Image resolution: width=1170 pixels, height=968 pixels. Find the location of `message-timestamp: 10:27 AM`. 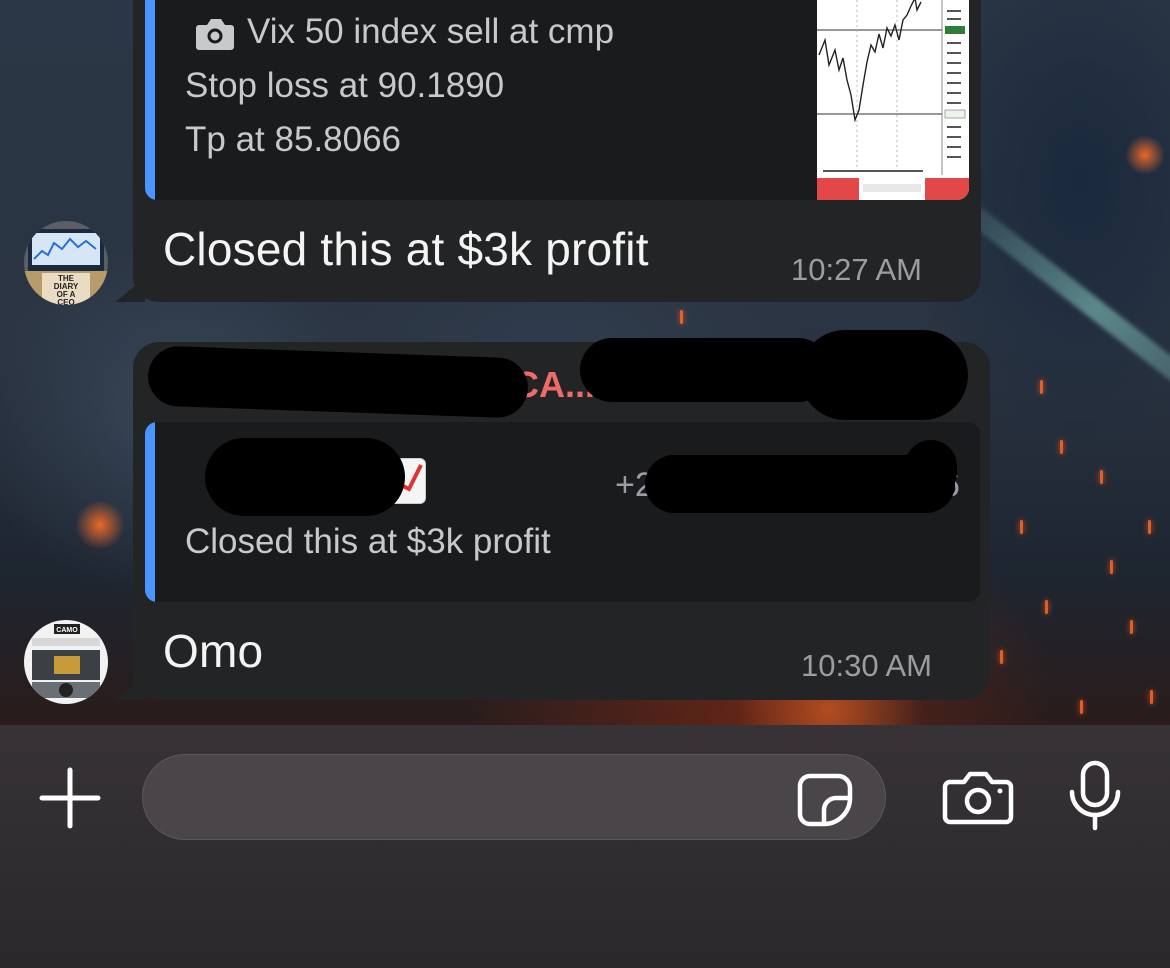

message-timestamp: 10:27 AM is located at coordinates (856, 269).